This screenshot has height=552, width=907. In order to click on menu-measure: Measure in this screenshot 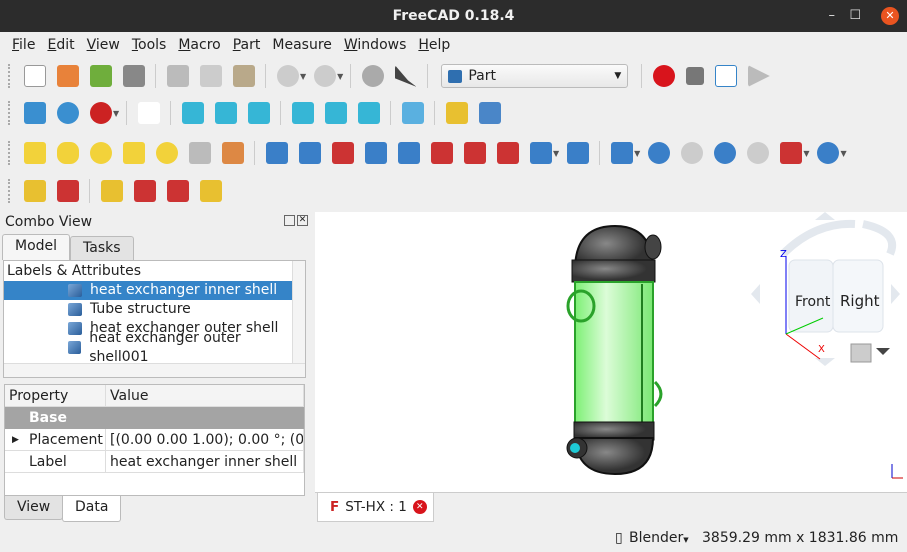, I will do `click(302, 45)`.